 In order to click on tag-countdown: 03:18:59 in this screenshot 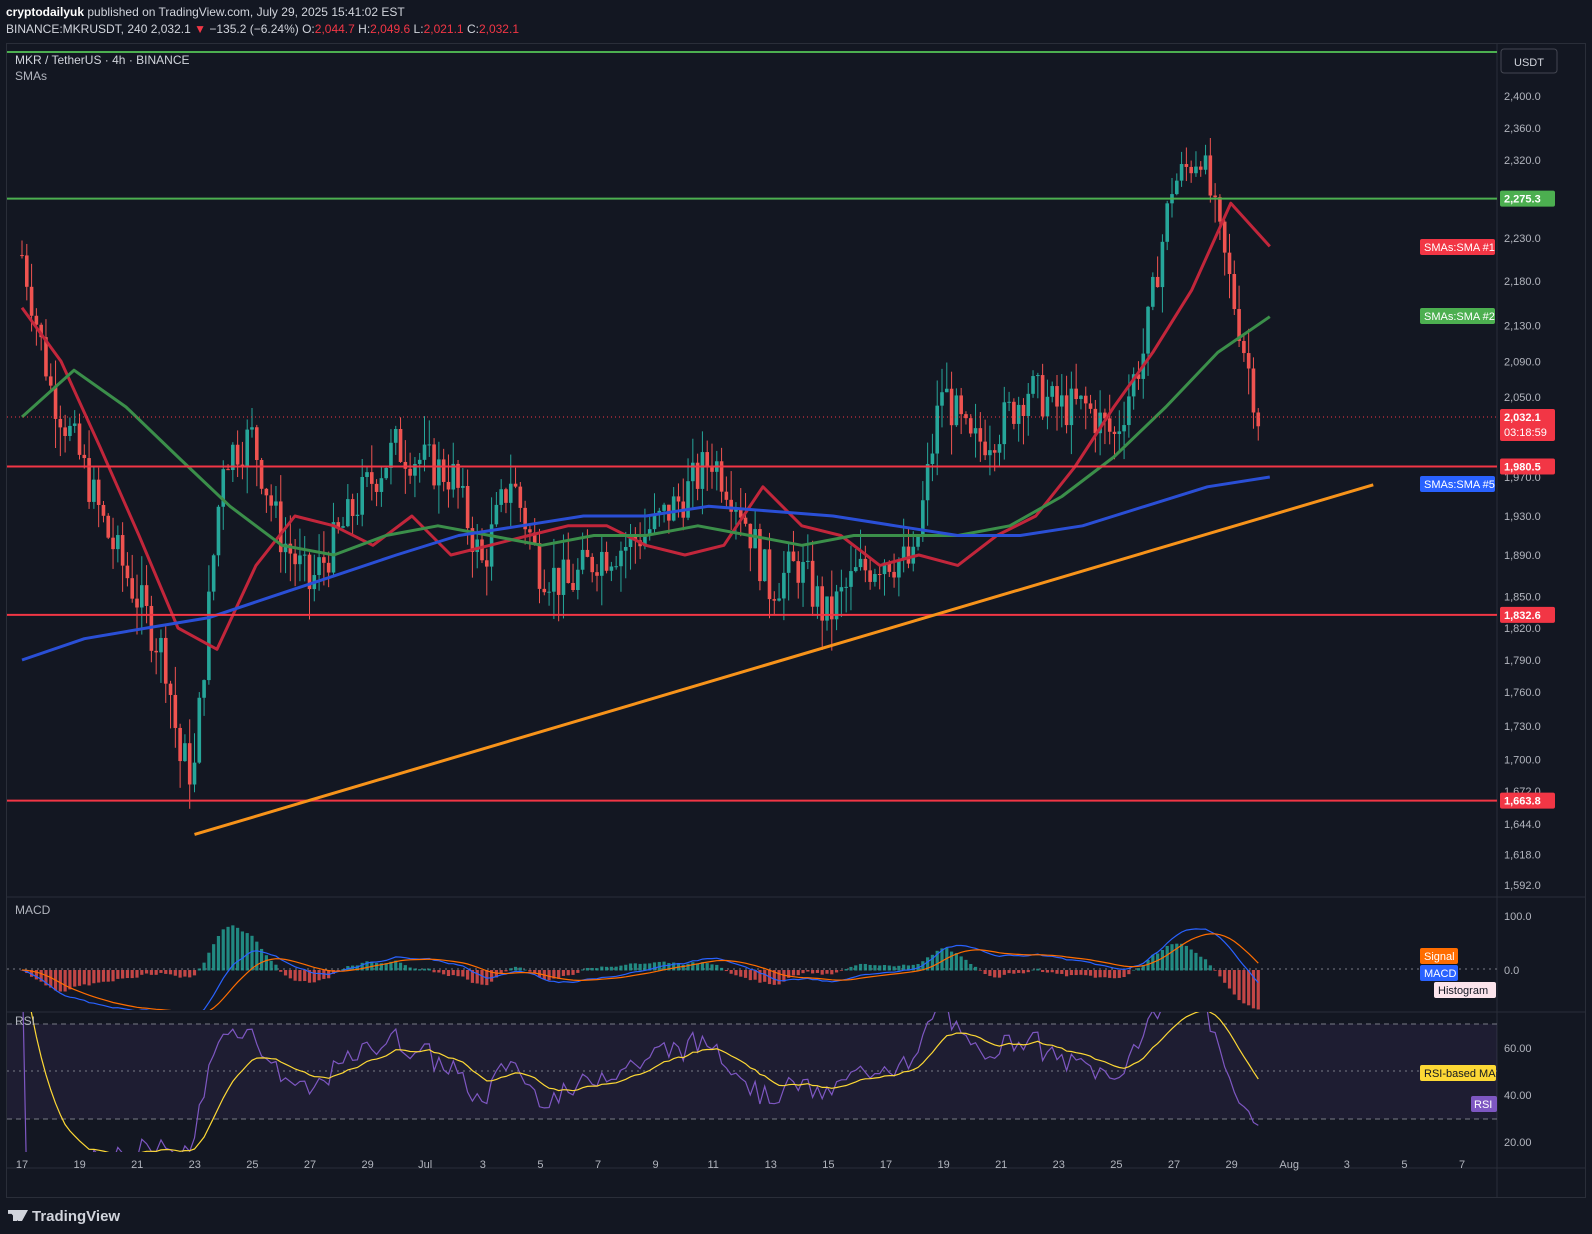, I will do `click(1525, 433)`.